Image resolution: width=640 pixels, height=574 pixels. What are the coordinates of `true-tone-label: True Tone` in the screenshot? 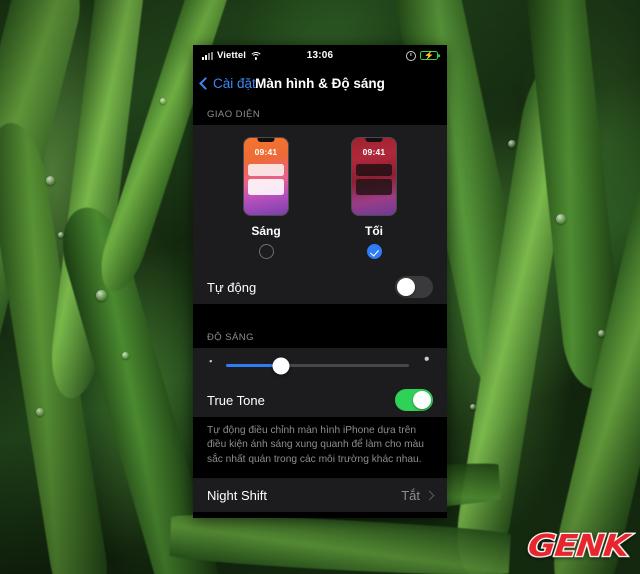 It's located at (236, 400).